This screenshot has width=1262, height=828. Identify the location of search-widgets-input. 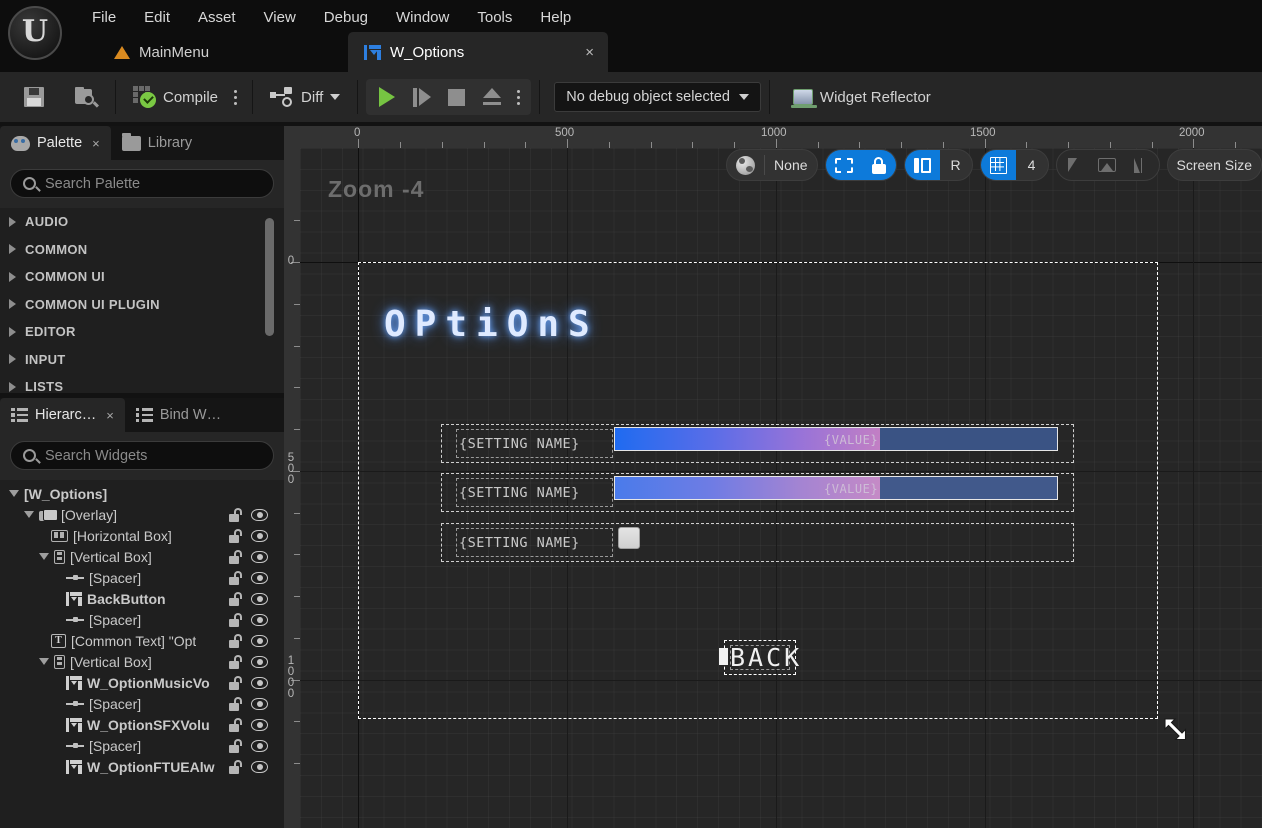
(153, 455).